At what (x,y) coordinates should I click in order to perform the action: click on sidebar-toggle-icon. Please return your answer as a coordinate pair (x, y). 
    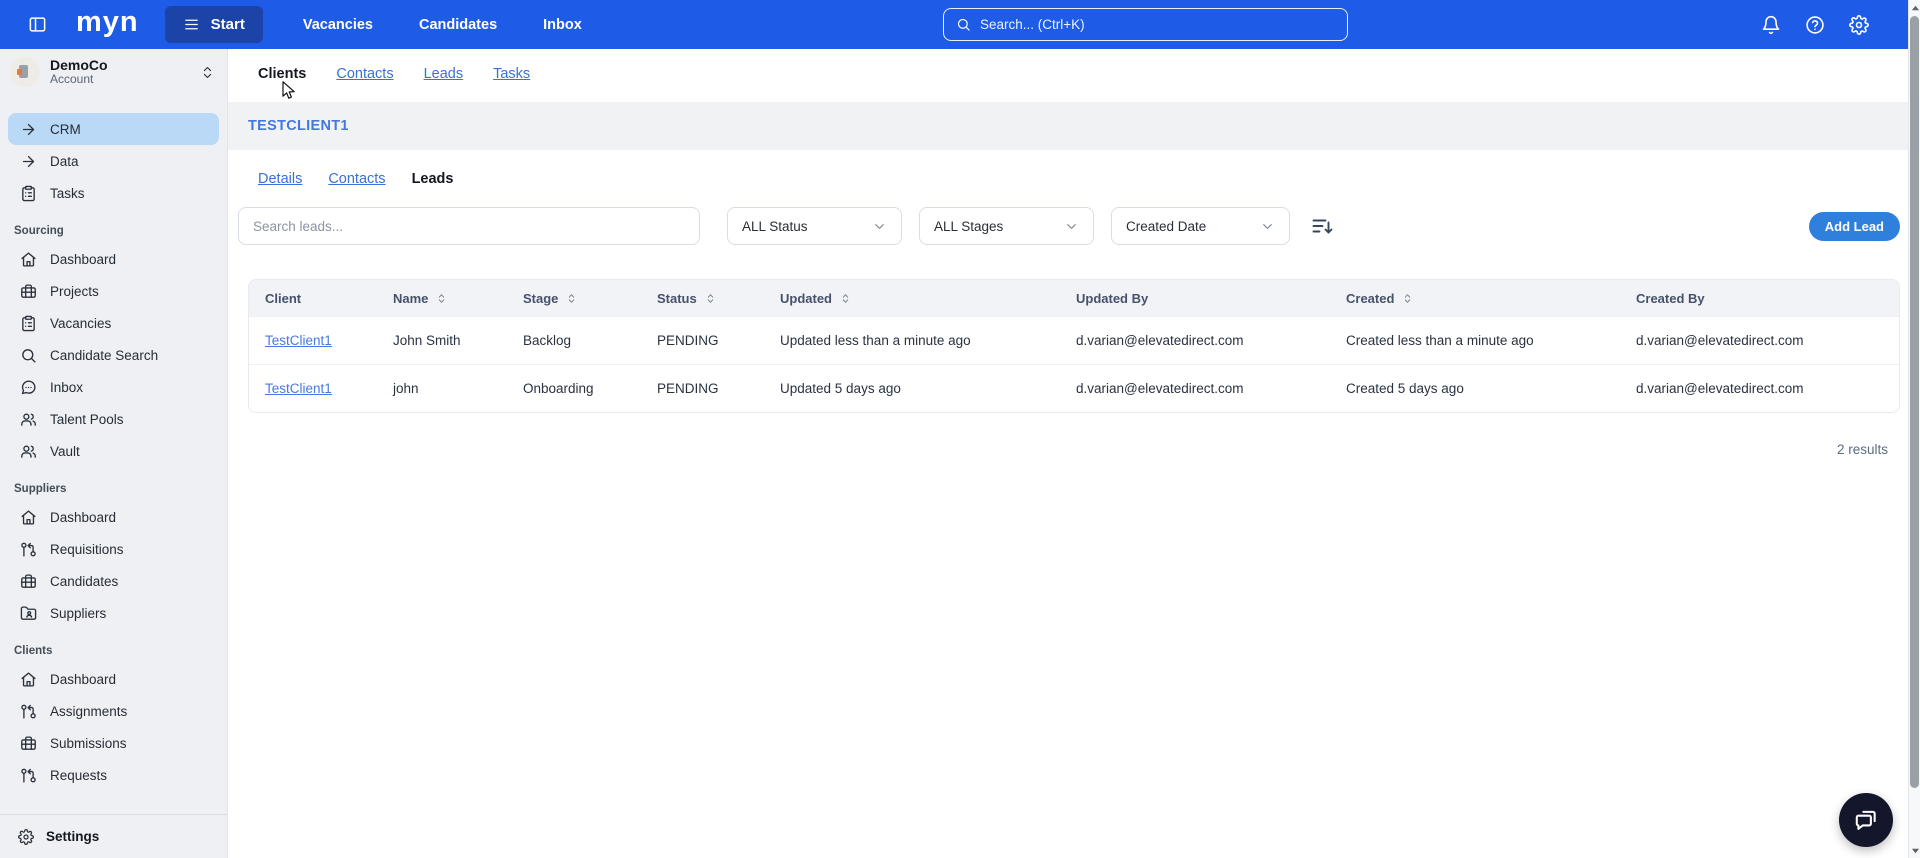
    Looking at the image, I should click on (37, 25).